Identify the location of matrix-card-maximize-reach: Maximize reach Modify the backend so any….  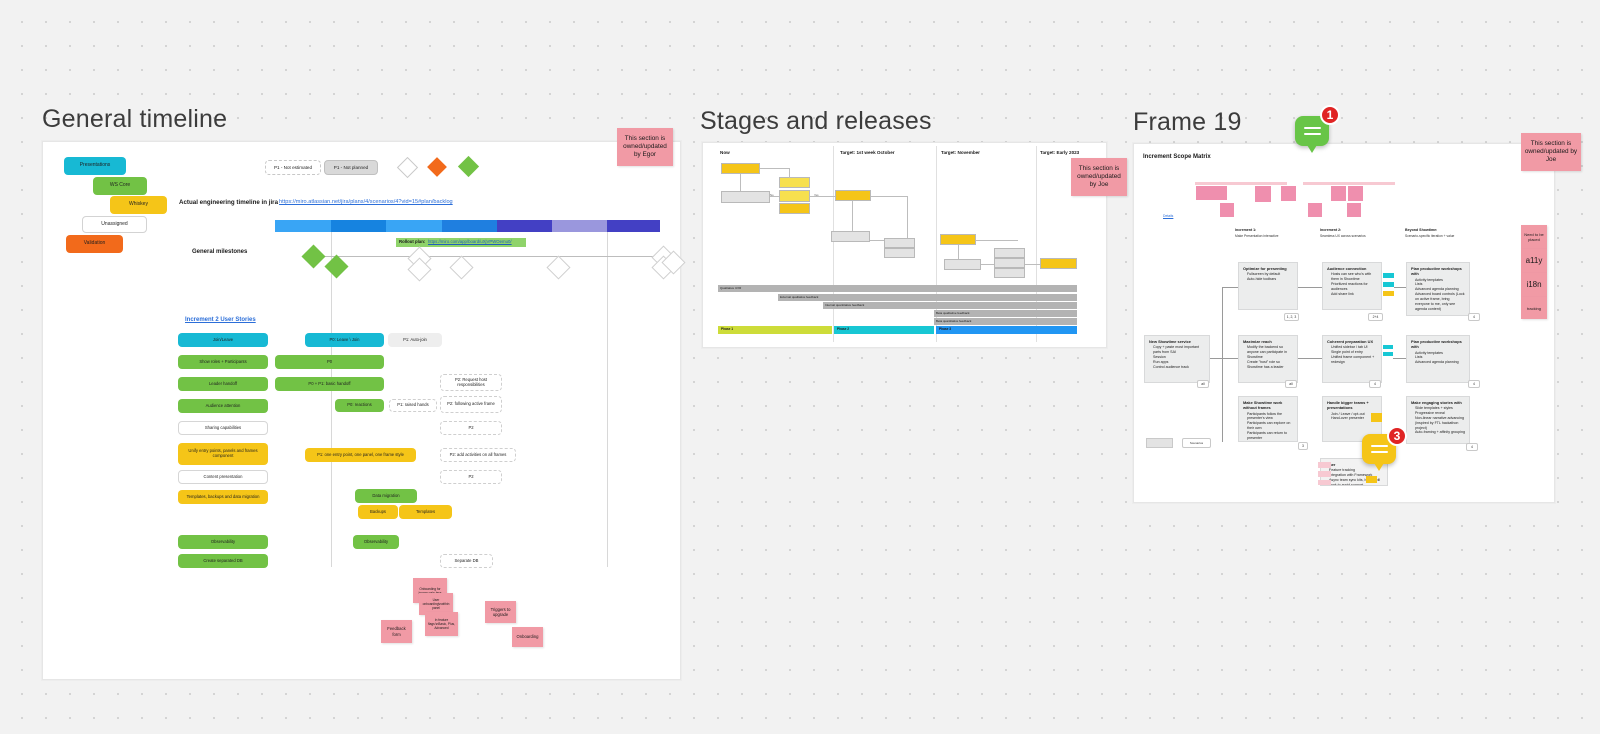
(1268, 359).